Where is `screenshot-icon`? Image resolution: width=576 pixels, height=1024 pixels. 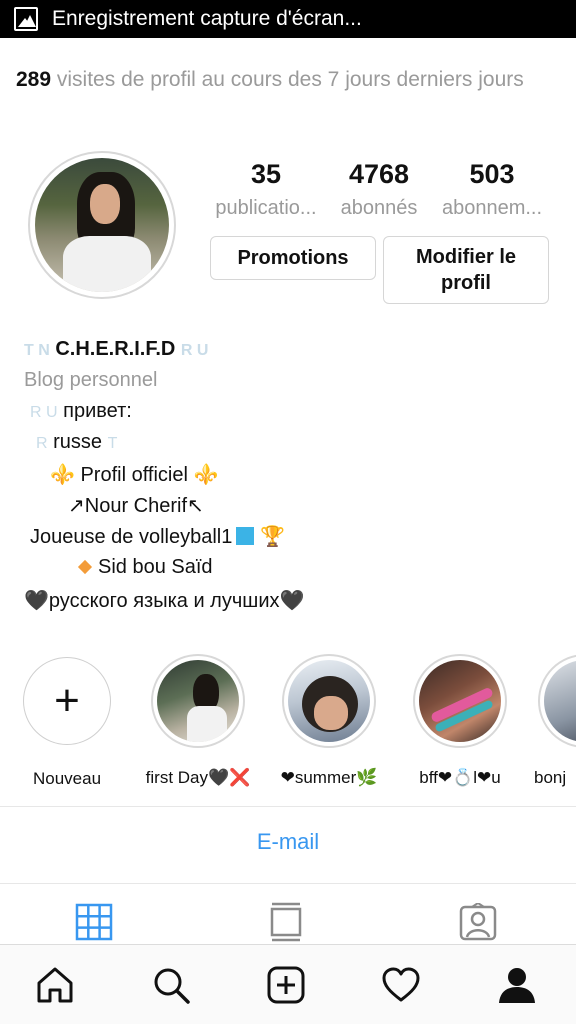
screenshot-icon is located at coordinates (26, 19).